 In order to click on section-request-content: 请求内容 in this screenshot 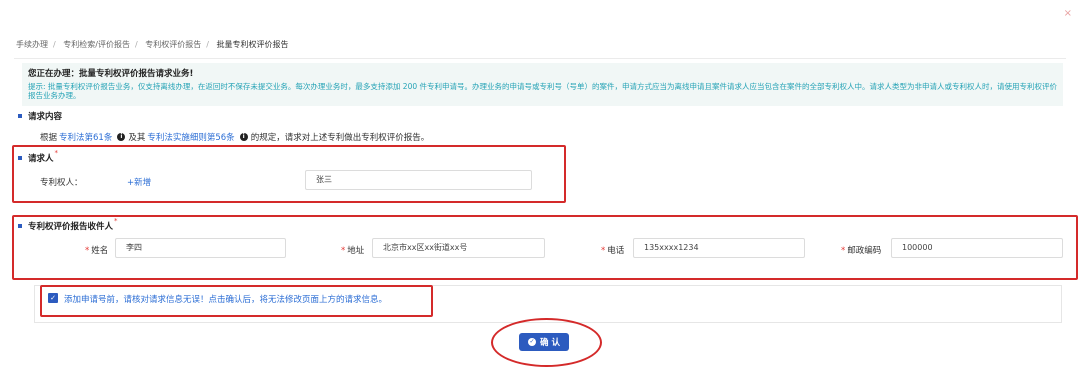, I will do `click(40, 116)`.